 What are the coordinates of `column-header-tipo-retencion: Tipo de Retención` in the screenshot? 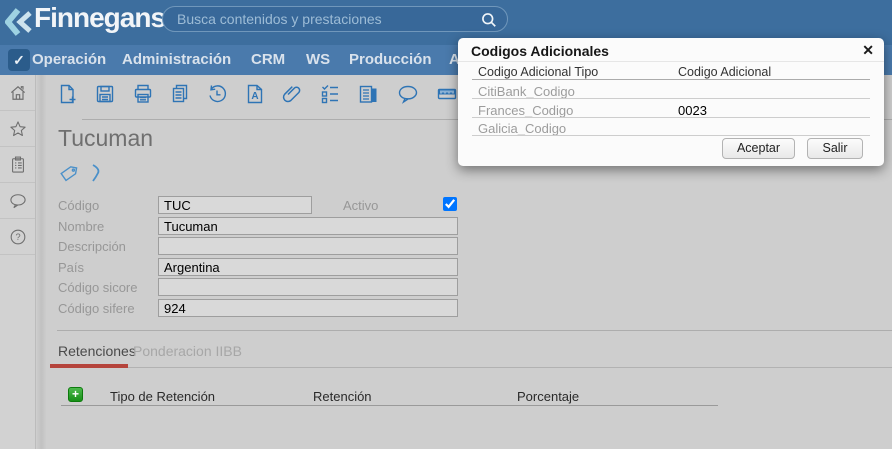 It's located at (163, 396).